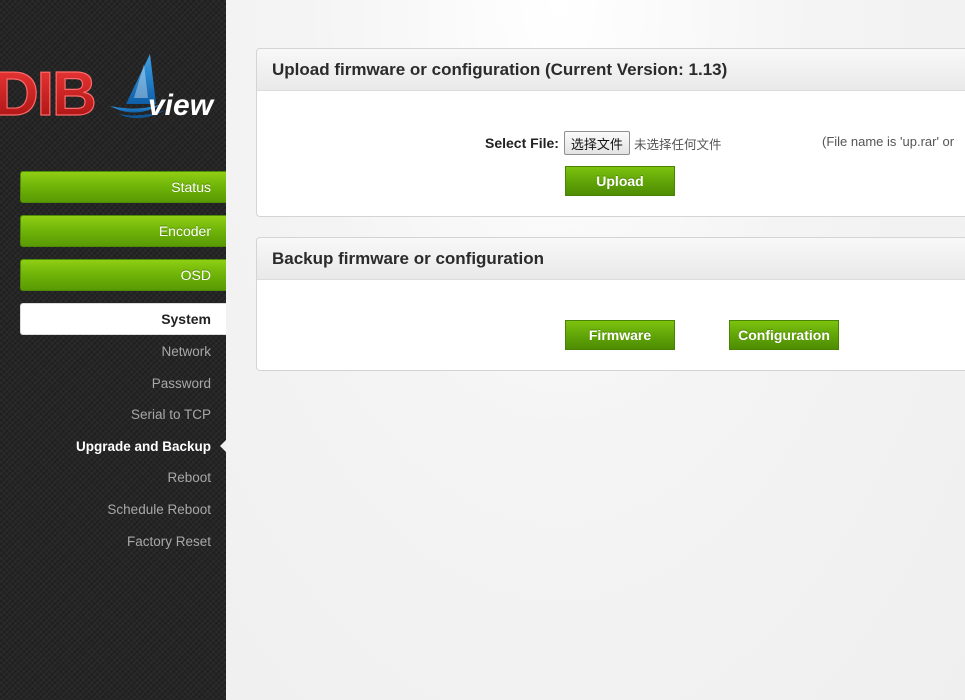 Image resolution: width=965 pixels, height=700 pixels. Describe the element at coordinates (123, 541) in the screenshot. I see `submenu-factory-reset: Factory Reset` at that location.